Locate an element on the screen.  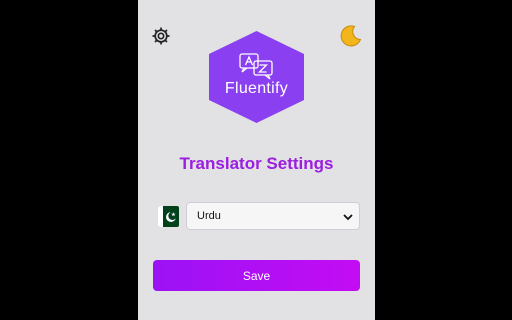
save-button: Save is located at coordinates (256, 275).